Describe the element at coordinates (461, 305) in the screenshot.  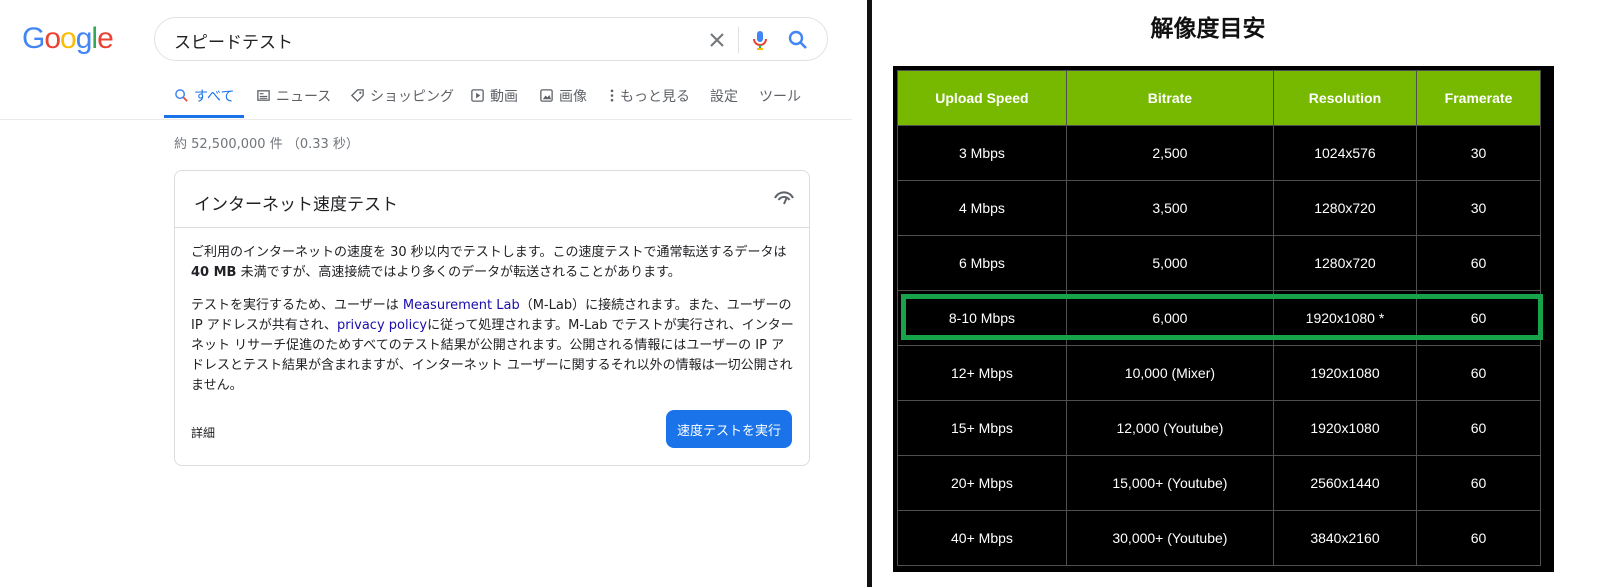
I see `measurement-lab-link: Measurement Lab` at that location.